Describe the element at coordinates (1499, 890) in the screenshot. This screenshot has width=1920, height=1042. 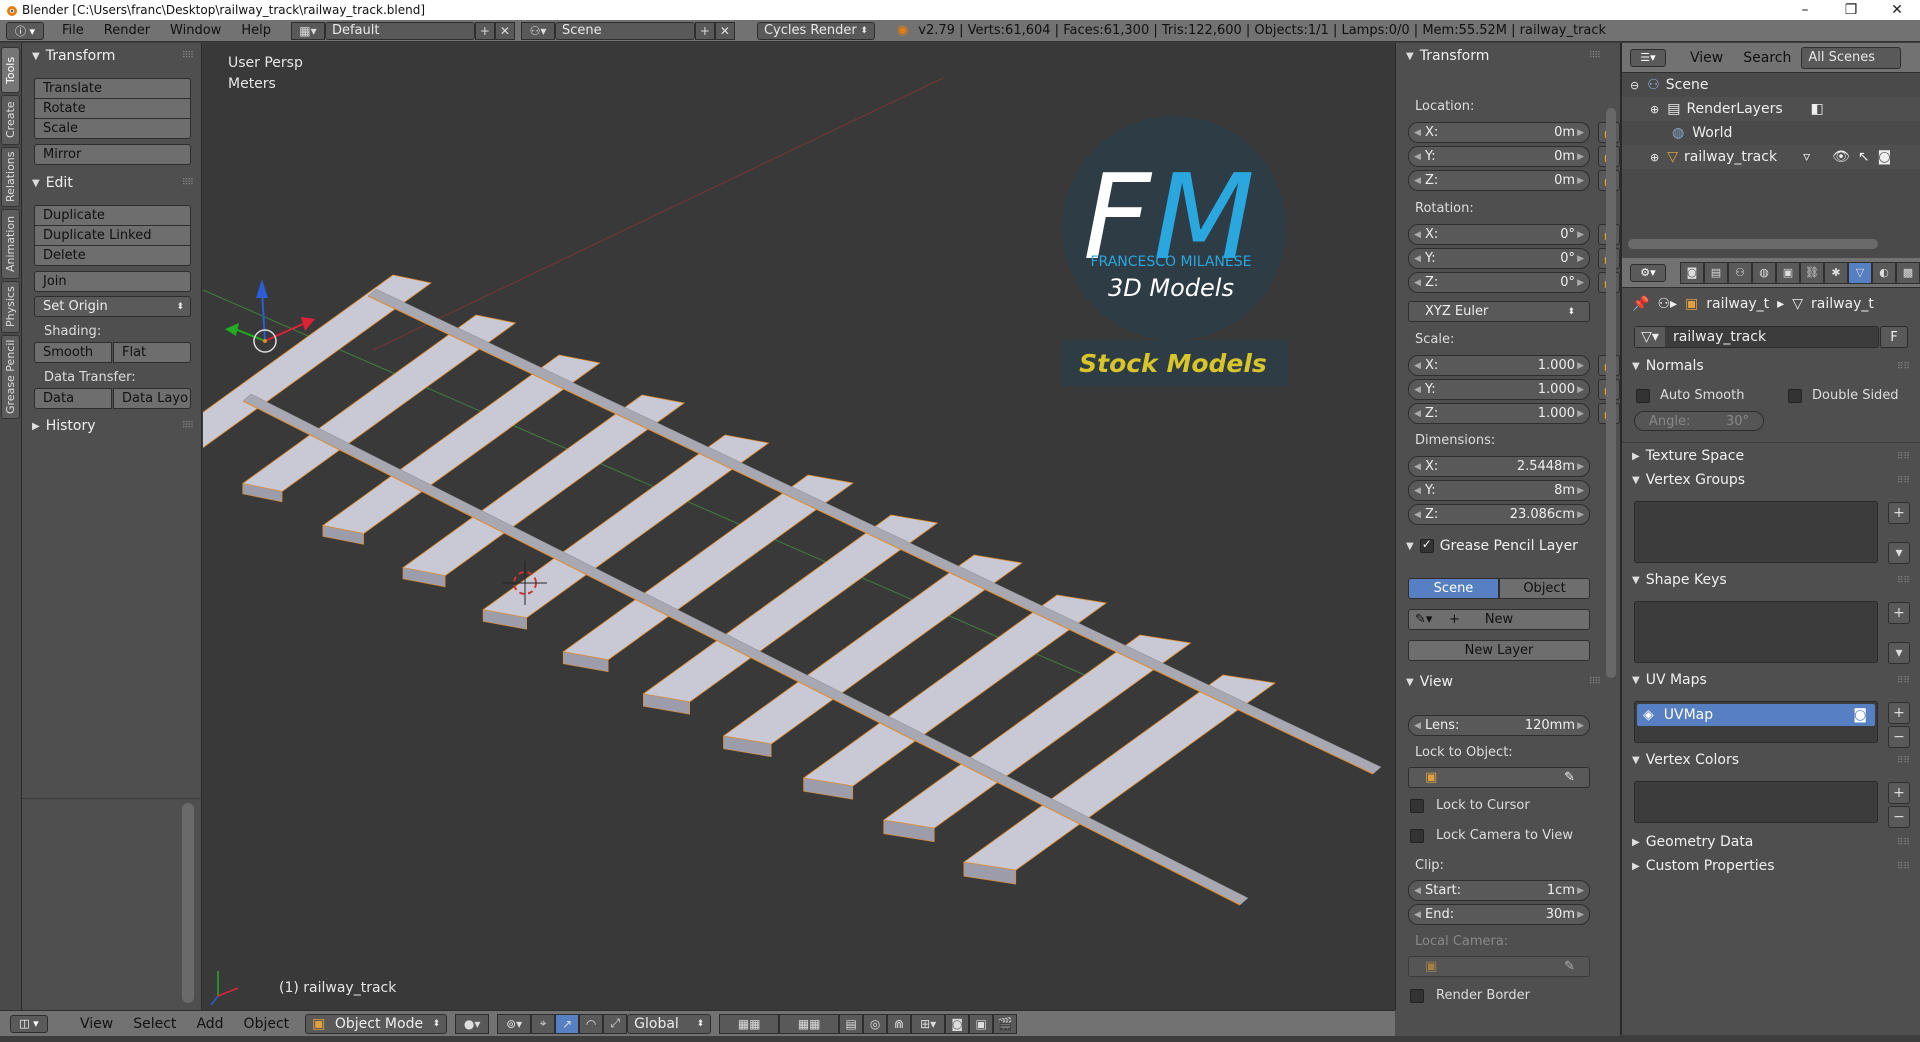
I see `clip-start-field: ◀ Start: 1cm ▶` at that location.